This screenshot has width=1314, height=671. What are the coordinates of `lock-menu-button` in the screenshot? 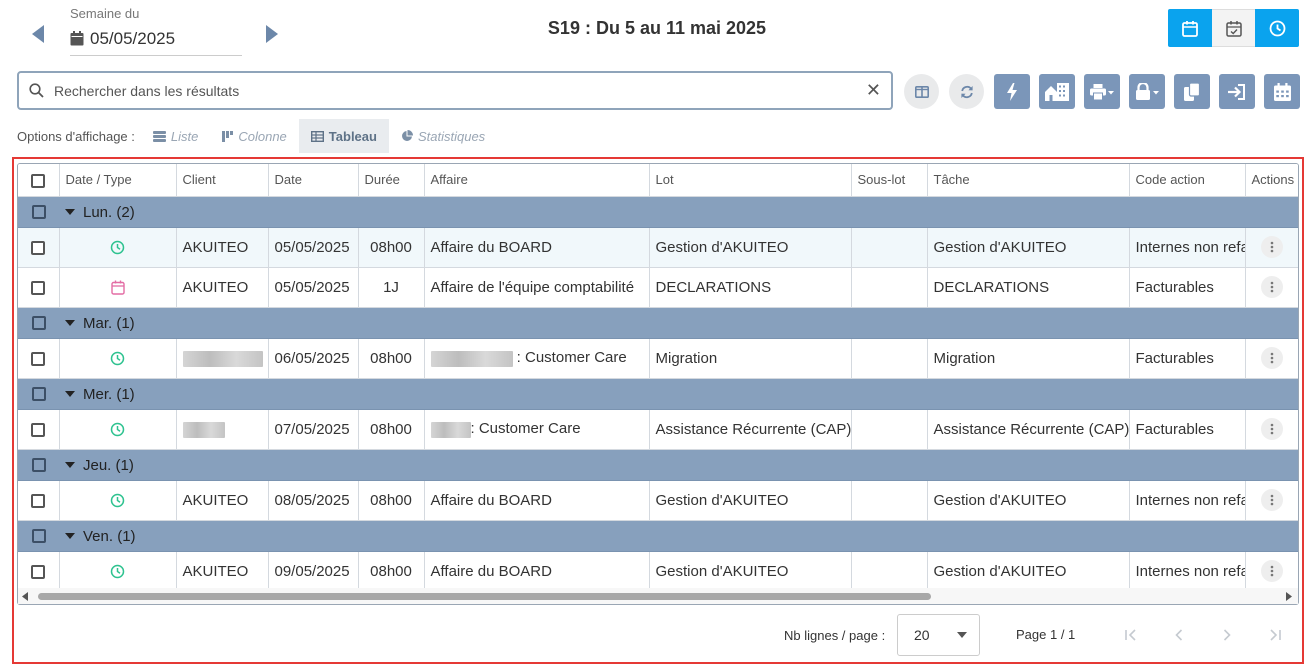 It's located at (1147, 91).